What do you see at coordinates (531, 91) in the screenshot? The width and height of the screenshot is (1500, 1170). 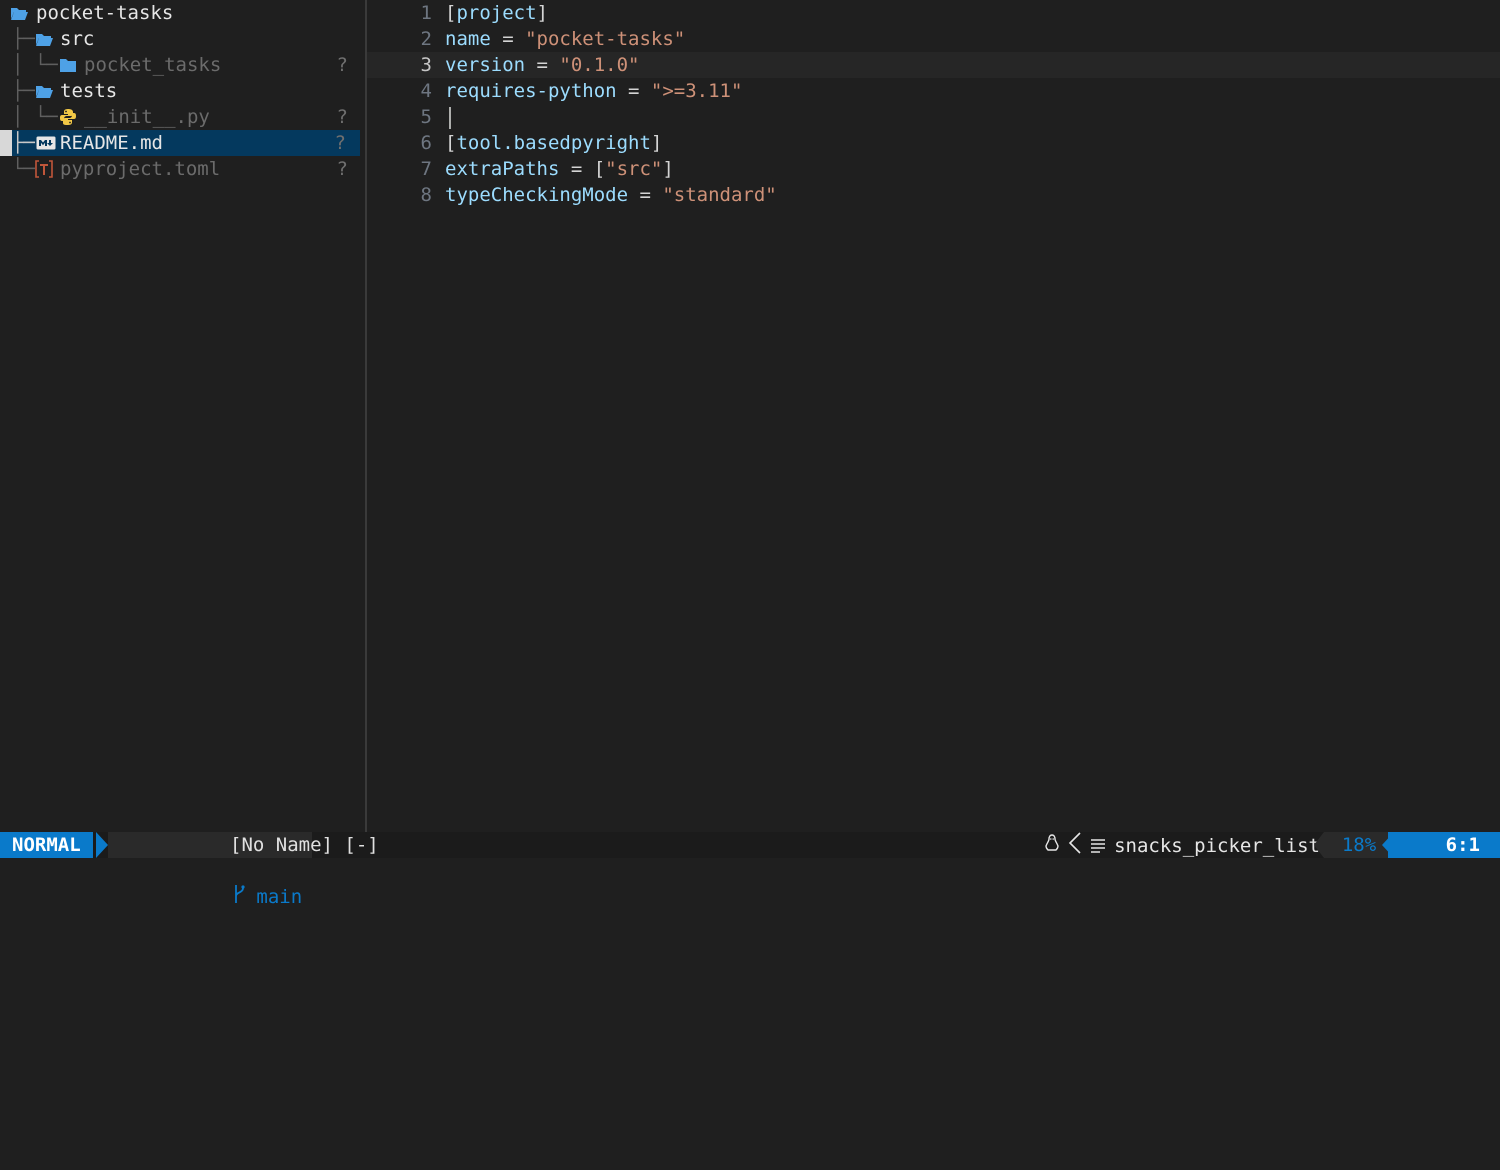 I see `toml-key: requires-python` at bounding box center [531, 91].